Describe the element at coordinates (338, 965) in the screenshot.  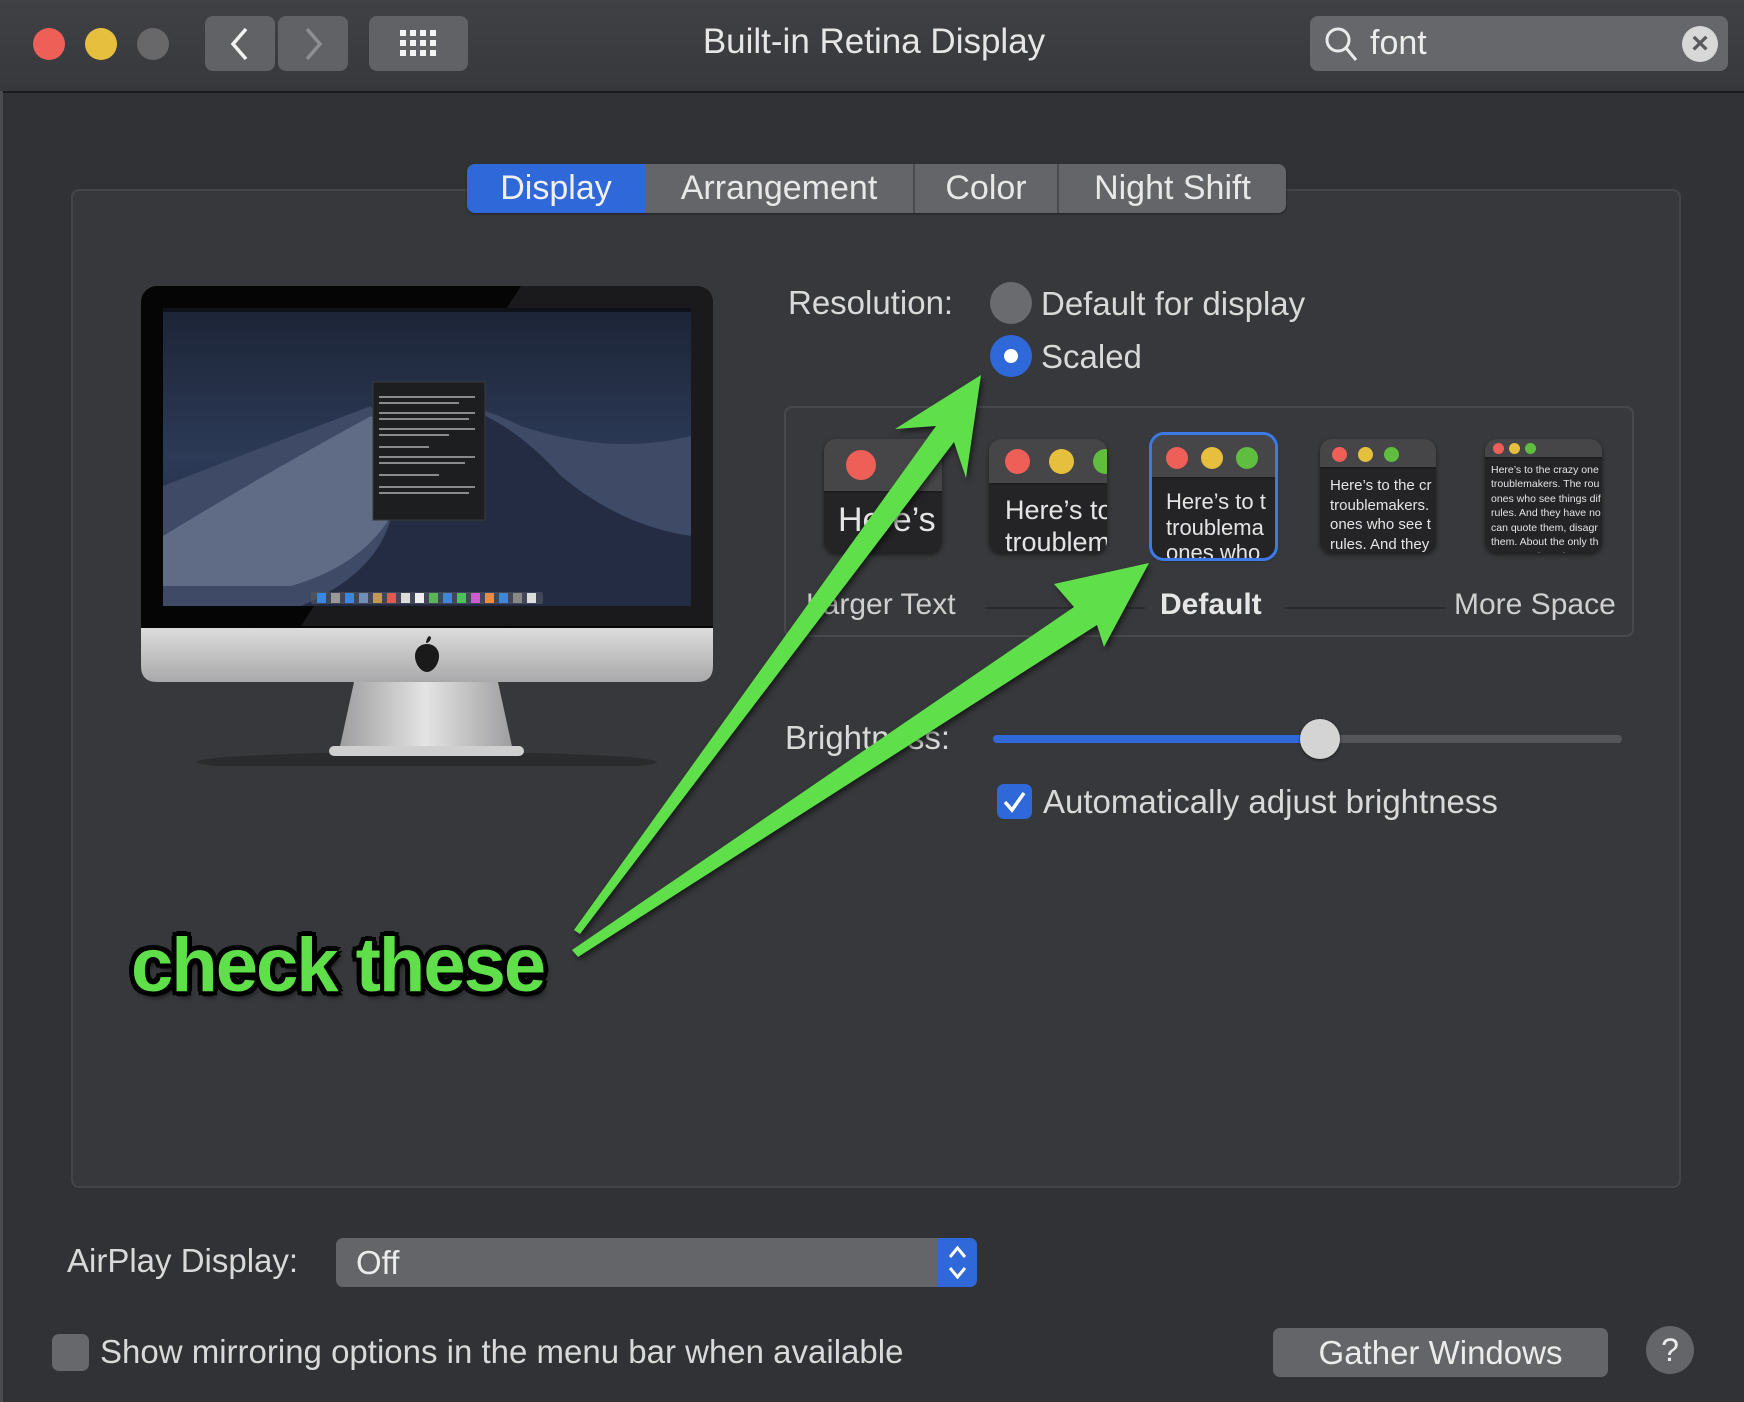
I see `annotation-text: check these` at that location.